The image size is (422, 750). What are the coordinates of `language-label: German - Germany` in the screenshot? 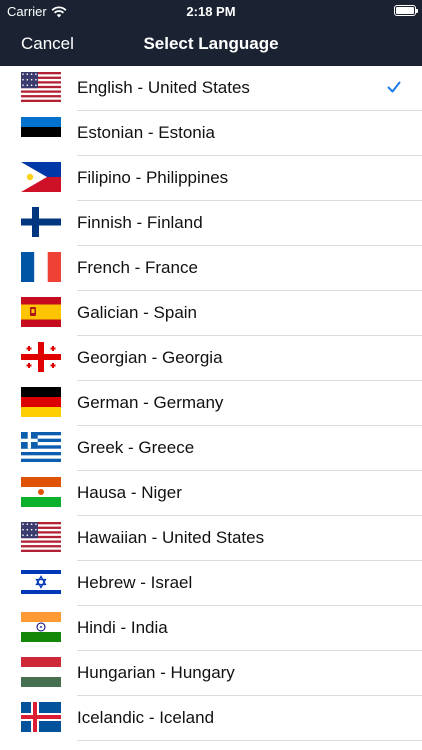 It's located at (150, 402).